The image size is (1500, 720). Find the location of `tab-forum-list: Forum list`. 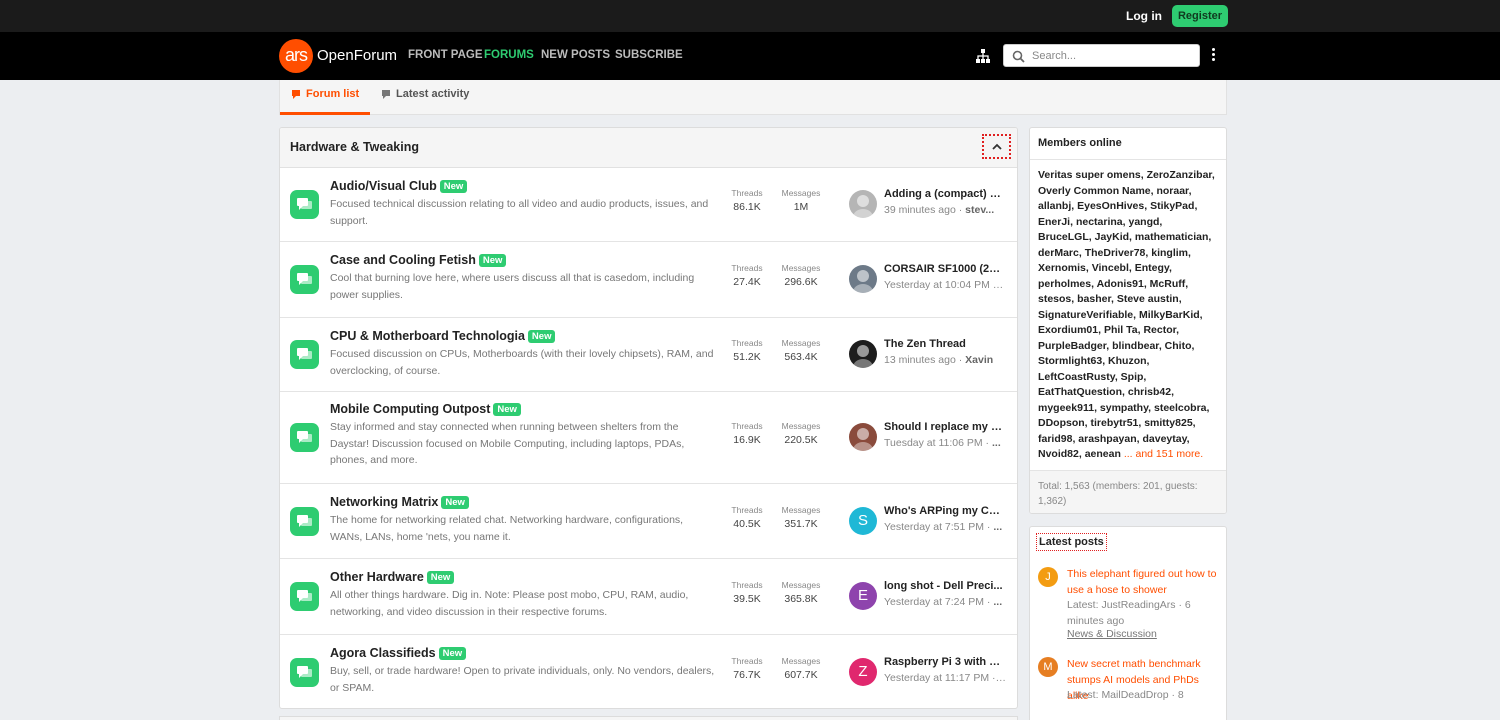

tab-forum-list: Forum list is located at coordinates (325, 94).